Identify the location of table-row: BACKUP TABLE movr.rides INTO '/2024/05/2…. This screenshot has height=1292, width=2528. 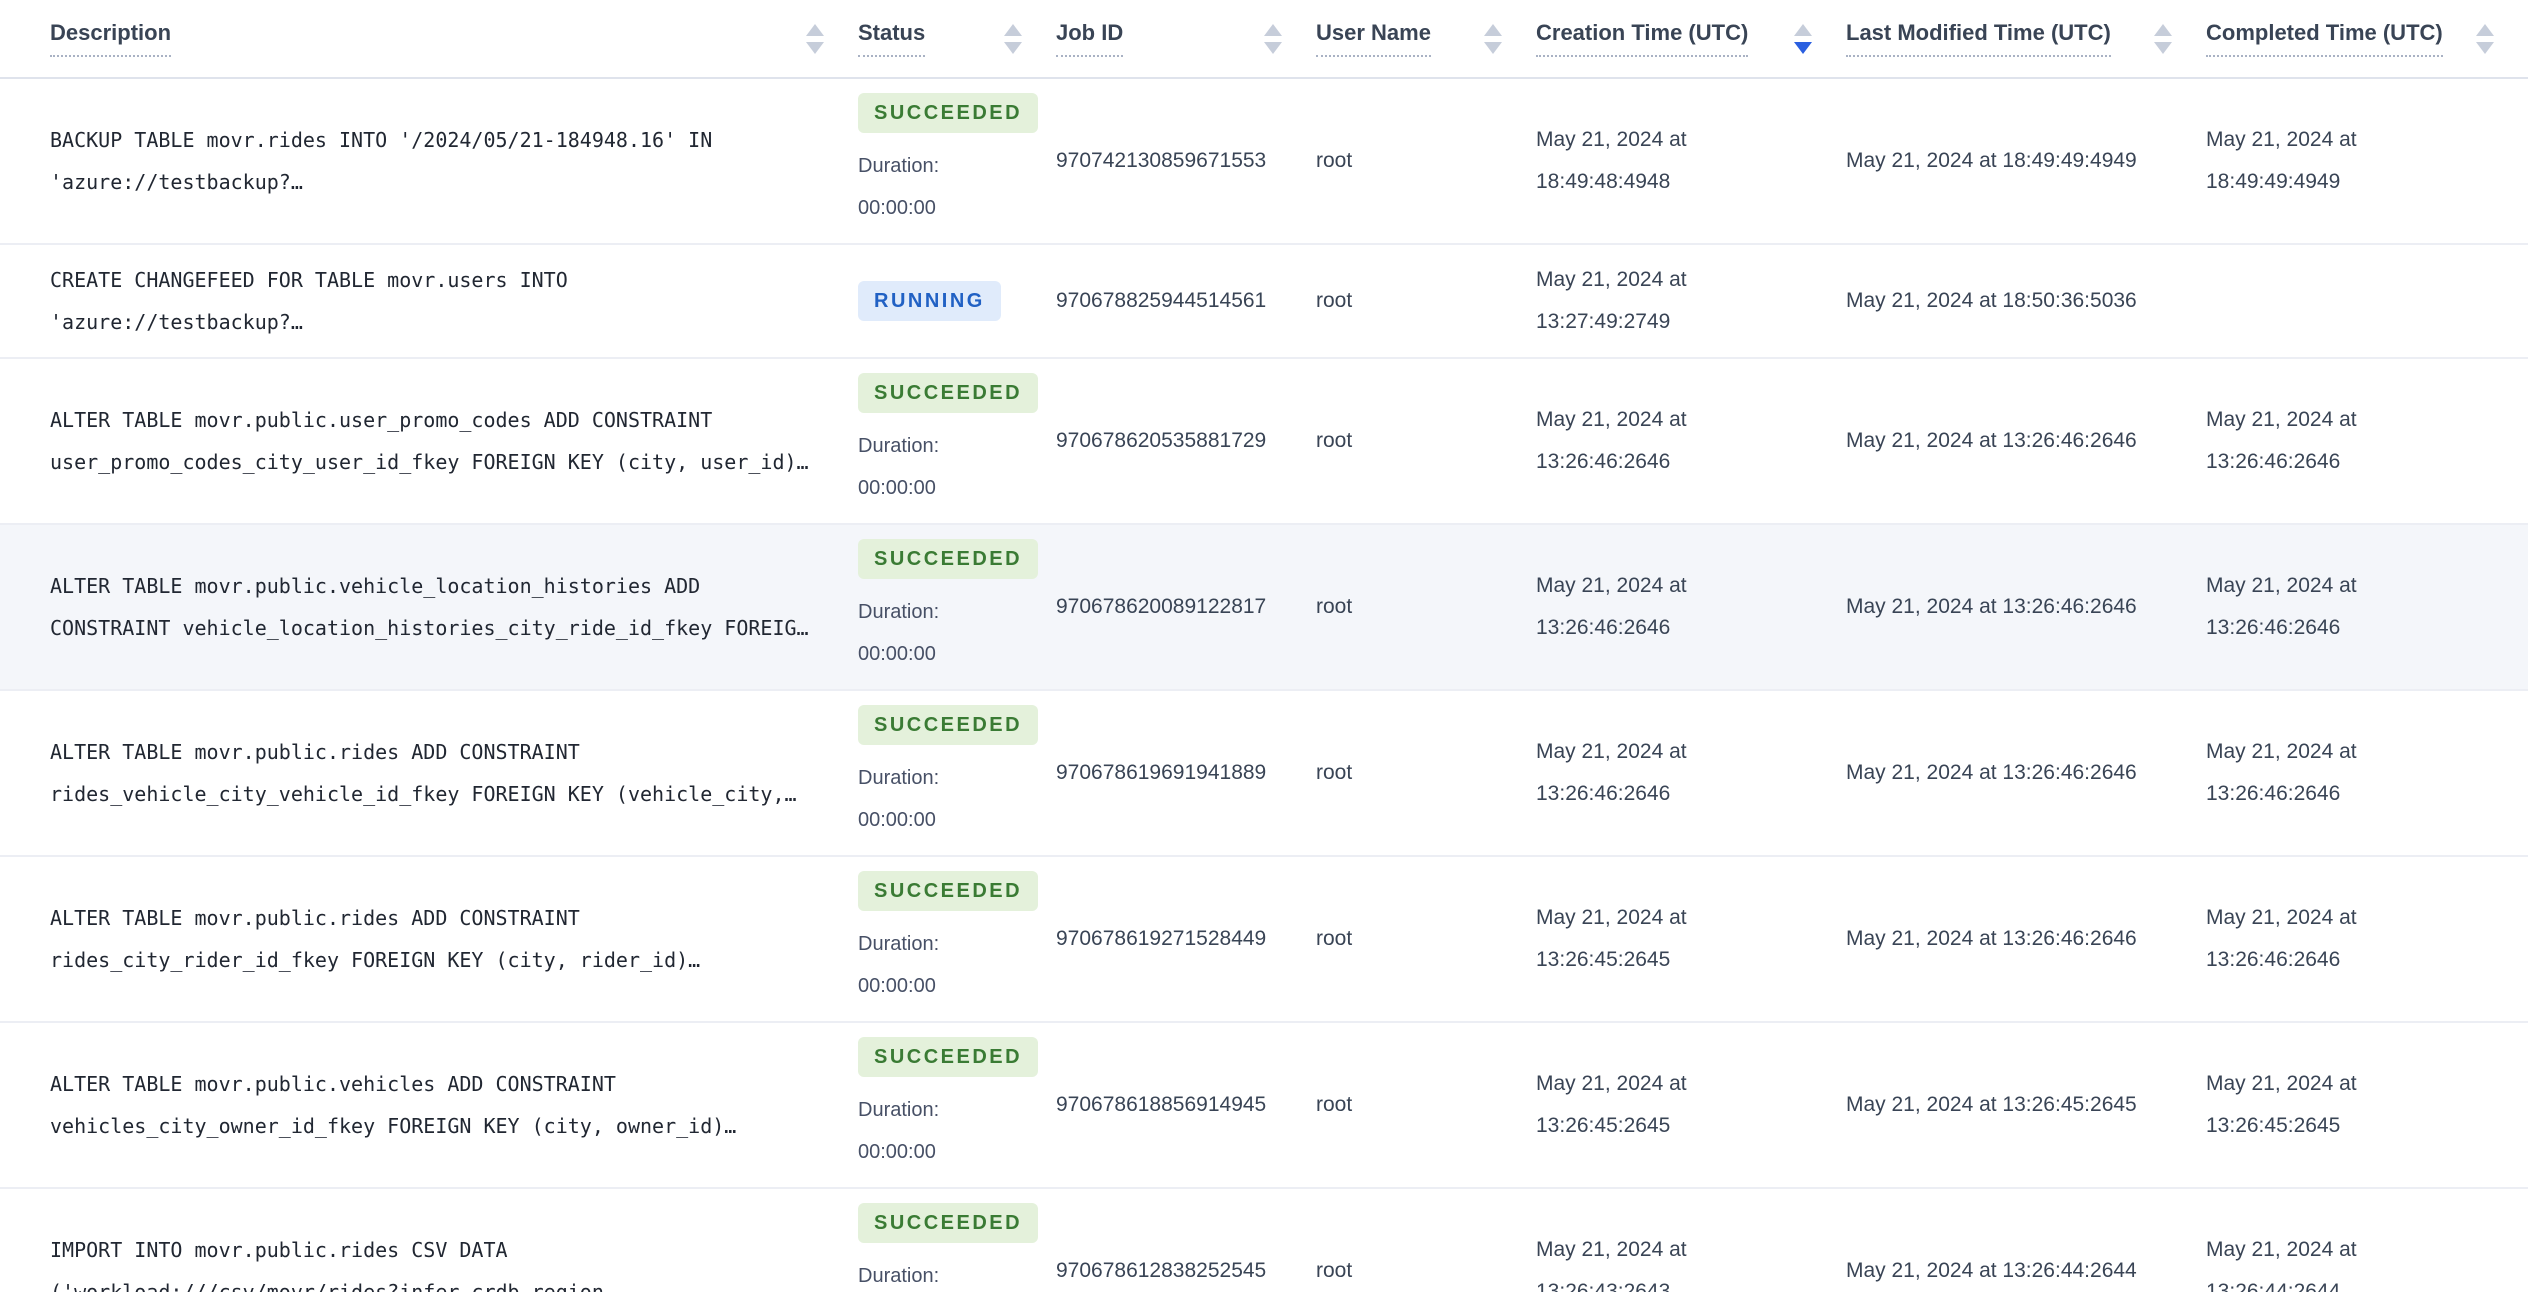
(1264, 161).